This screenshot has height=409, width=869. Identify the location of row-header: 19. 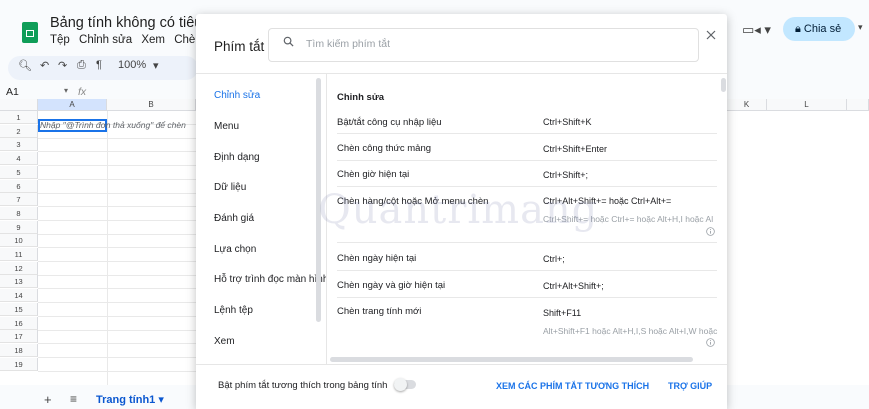
(19, 364).